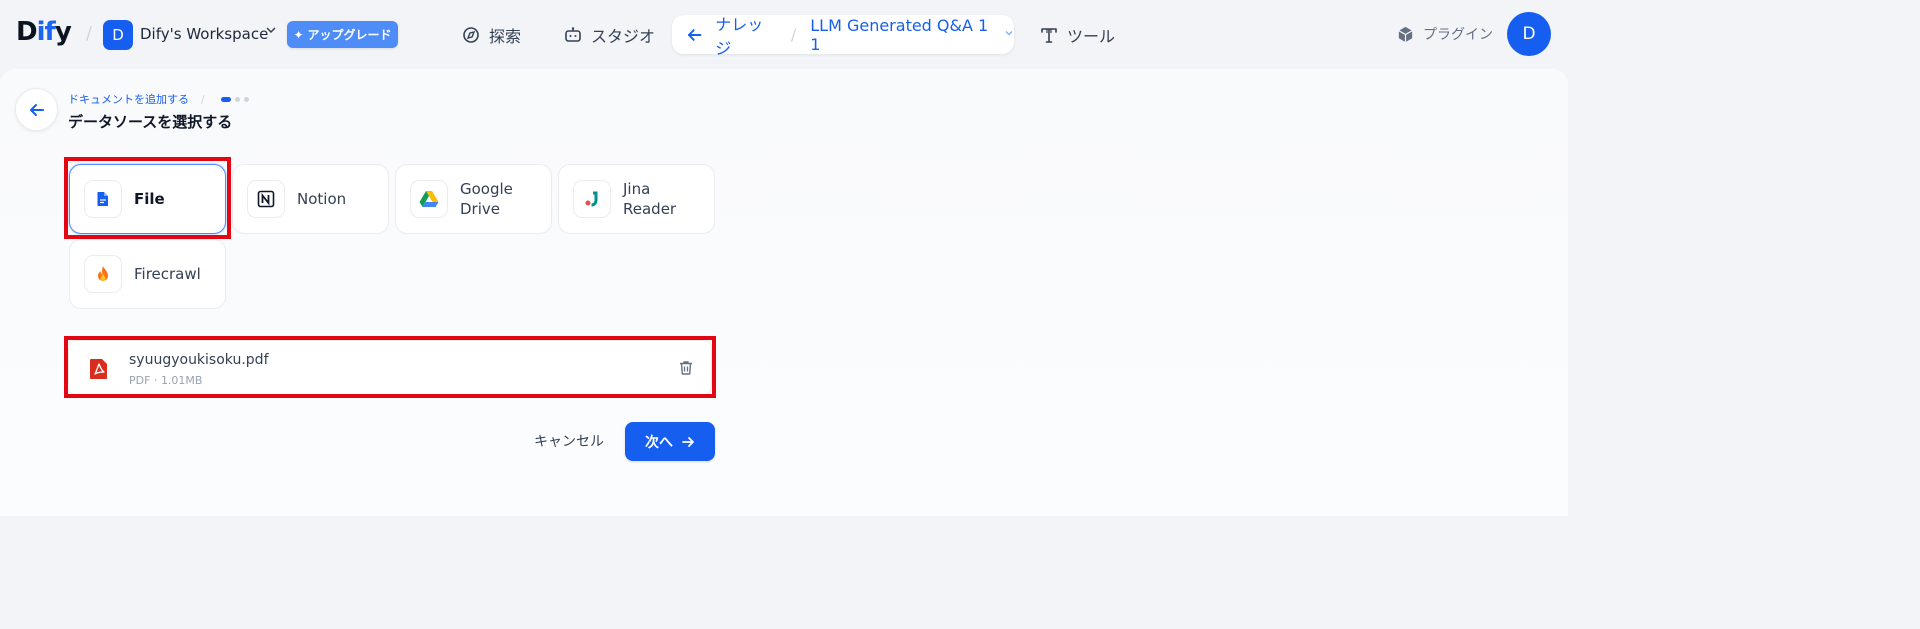 The height and width of the screenshot is (629, 1920). Describe the element at coordinates (44, 32) in the screenshot. I see `dify-logo: Dify` at that location.